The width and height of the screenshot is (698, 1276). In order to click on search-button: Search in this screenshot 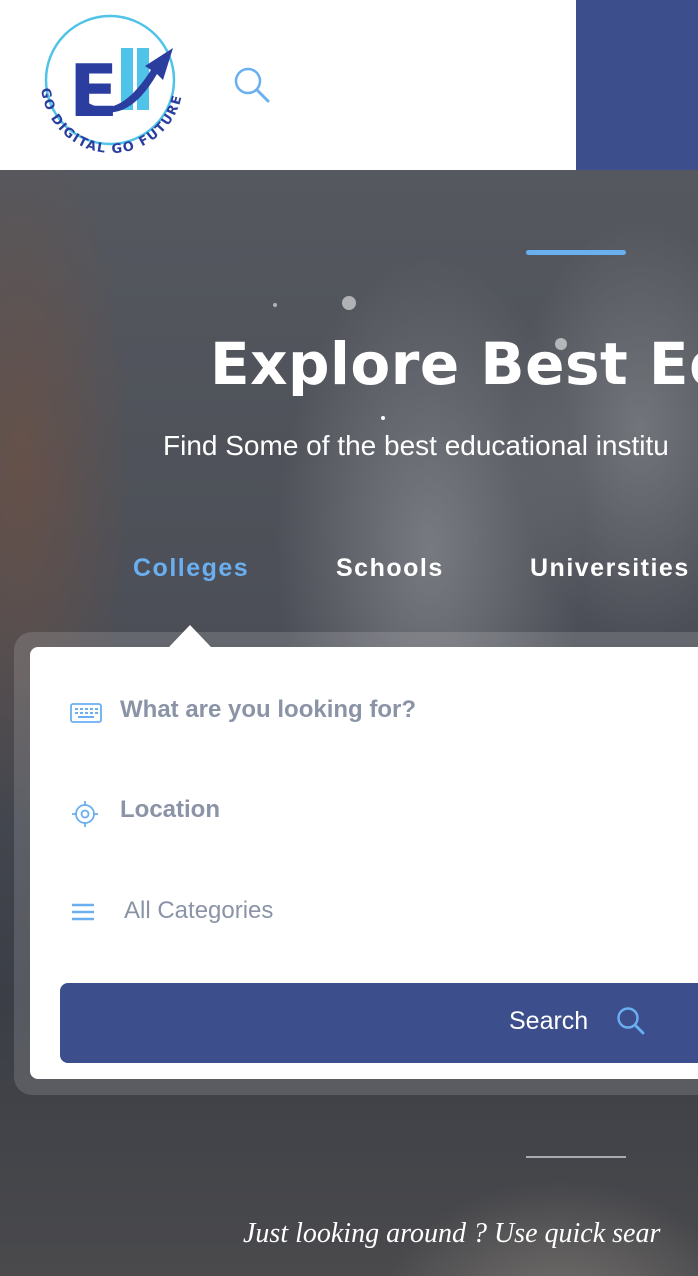, I will do `click(379, 1023)`.